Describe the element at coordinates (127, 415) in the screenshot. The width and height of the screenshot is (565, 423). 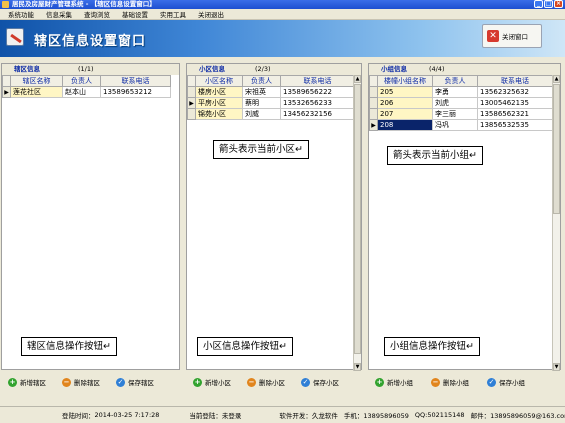
I see `login-time: 2014-03-25 7:17:28` at that location.